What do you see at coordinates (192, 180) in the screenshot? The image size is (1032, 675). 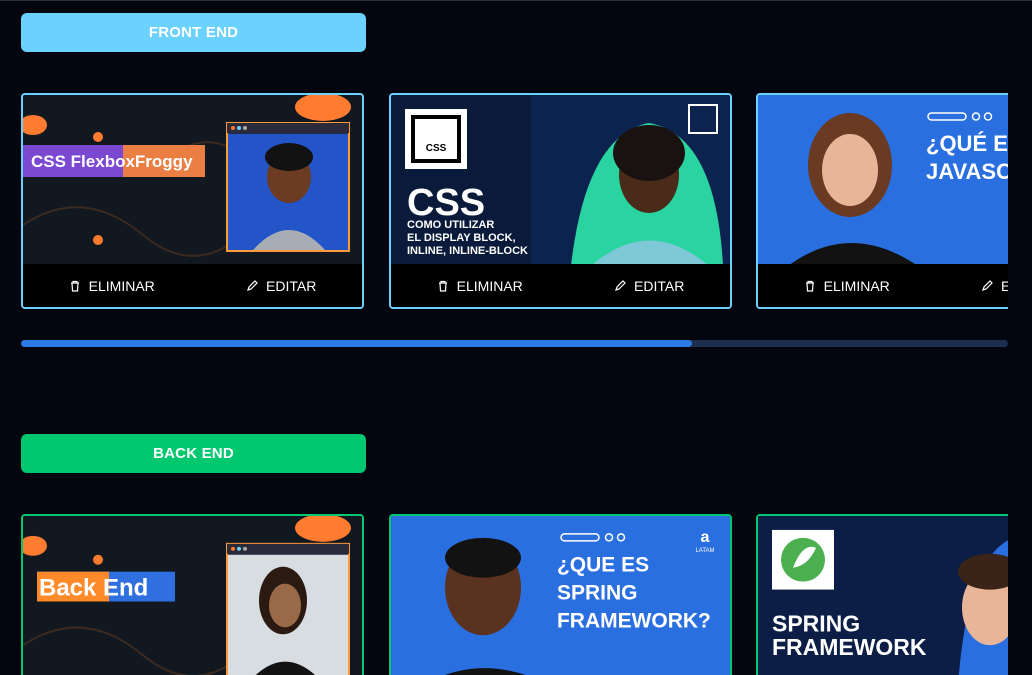 I see `video-thumbnail: CSS FlexboxFroggy` at bounding box center [192, 180].